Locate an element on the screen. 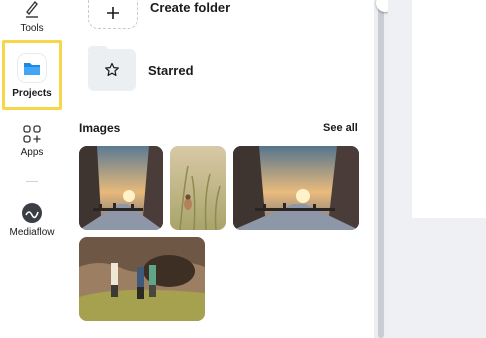 This screenshot has height=338, width=486. pen-tools-icon is located at coordinates (32, 9).